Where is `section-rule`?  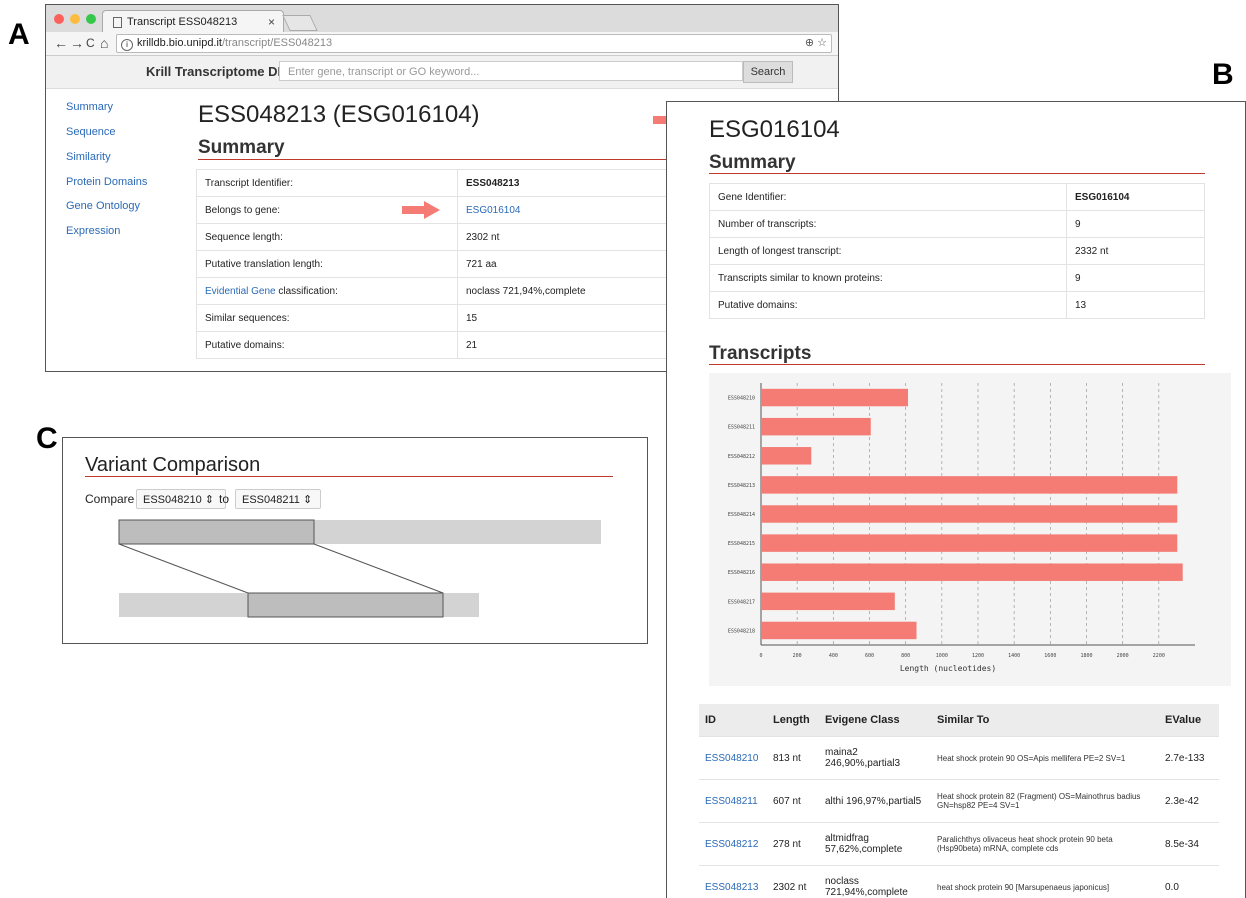 section-rule is located at coordinates (957, 173).